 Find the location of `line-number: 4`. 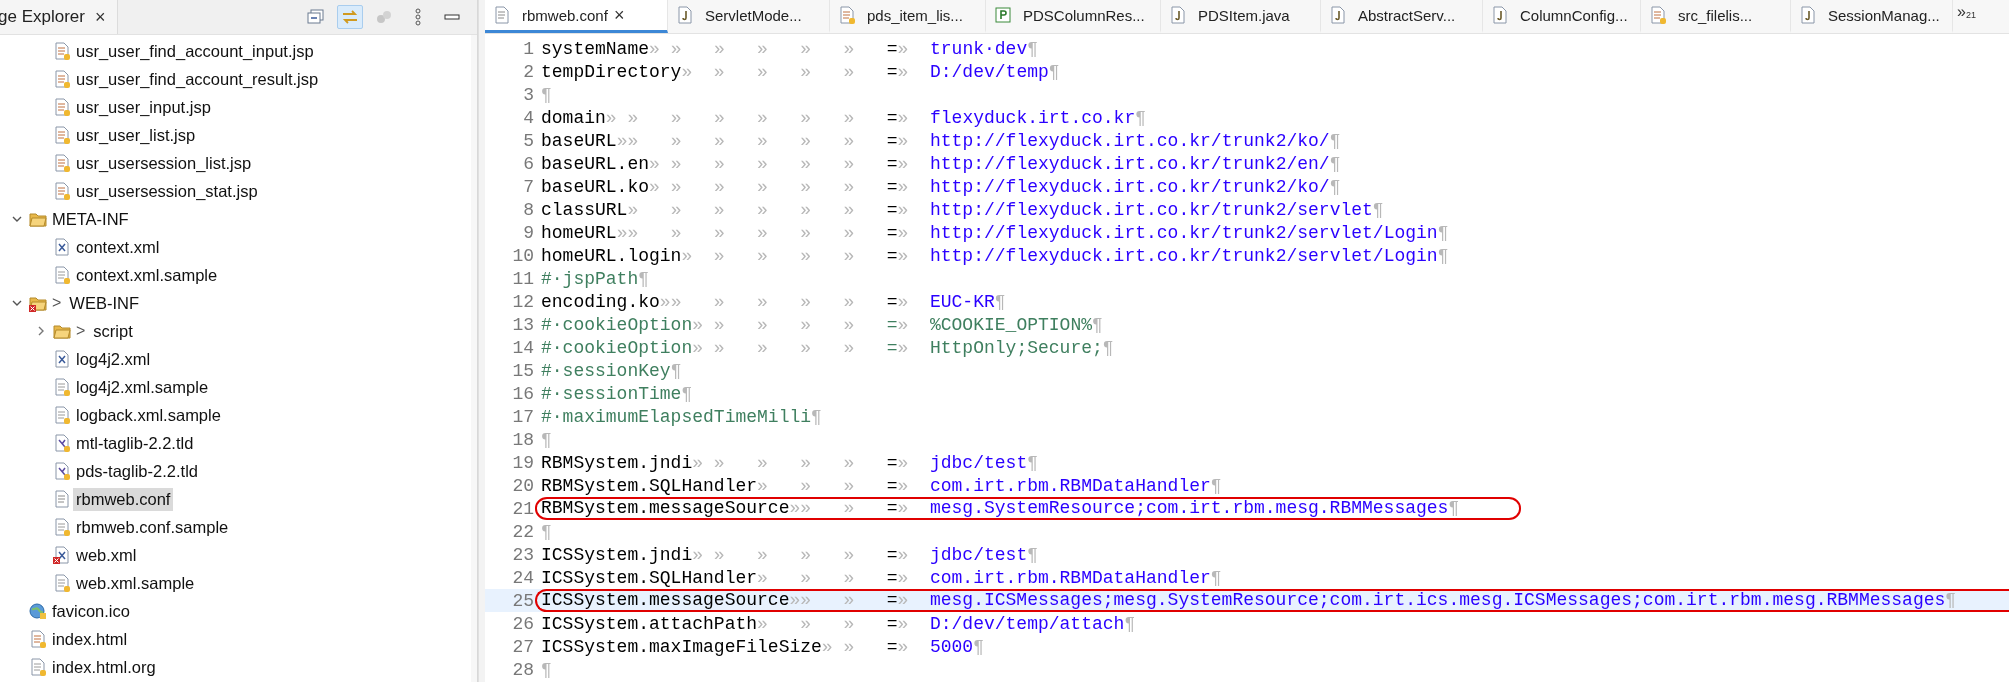

line-number: 4 is located at coordinates (528, 117).